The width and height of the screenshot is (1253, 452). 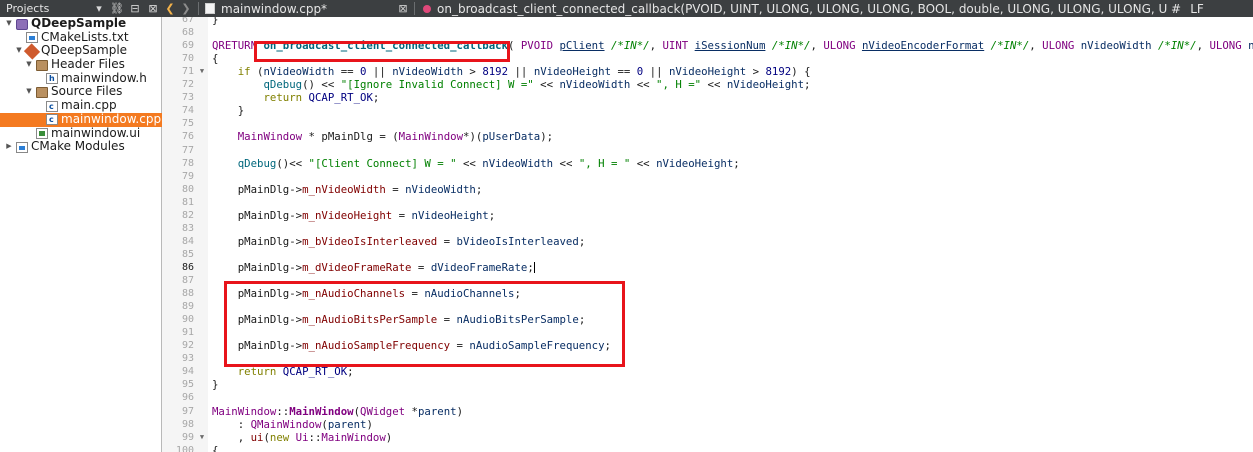 What do you see at coordinates (308, 9) in the screenshot?
I see `open-file-selector: mainwindow.cpp*` at bounding box center [308, 9].